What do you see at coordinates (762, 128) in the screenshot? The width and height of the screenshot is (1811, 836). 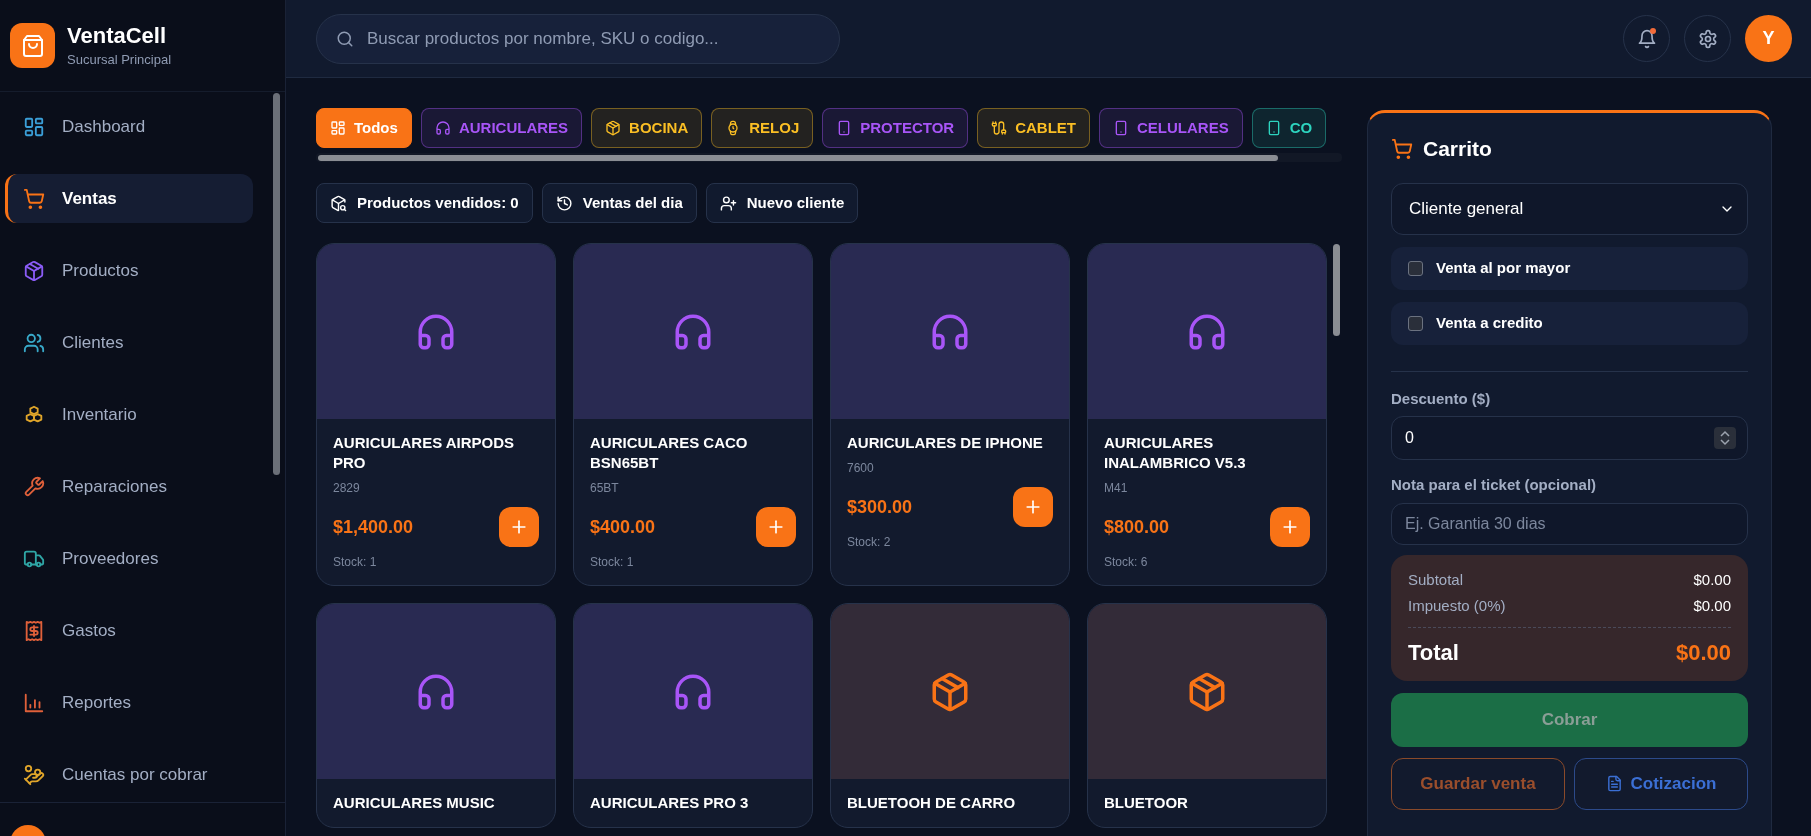 I see `category-tab: RELOJ` at bounding box center [762, 128].